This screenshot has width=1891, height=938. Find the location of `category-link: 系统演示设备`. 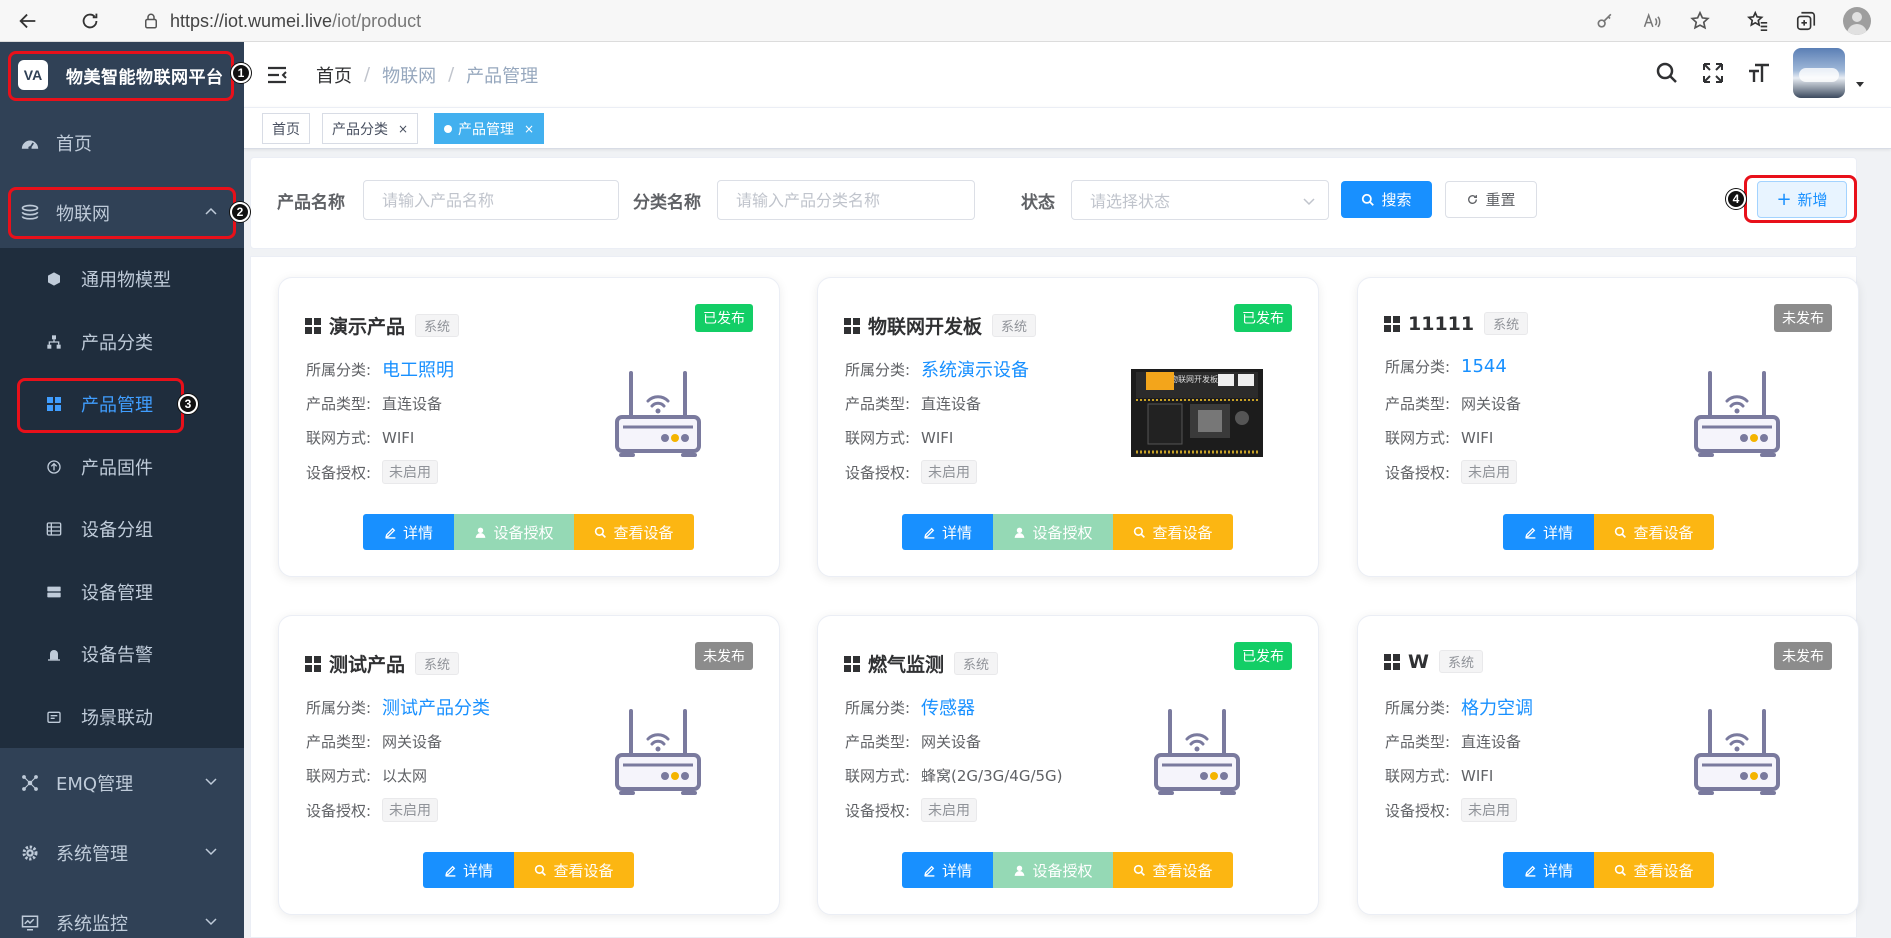

category-link: 系统演示设备 is located at coordinates (975, 369).